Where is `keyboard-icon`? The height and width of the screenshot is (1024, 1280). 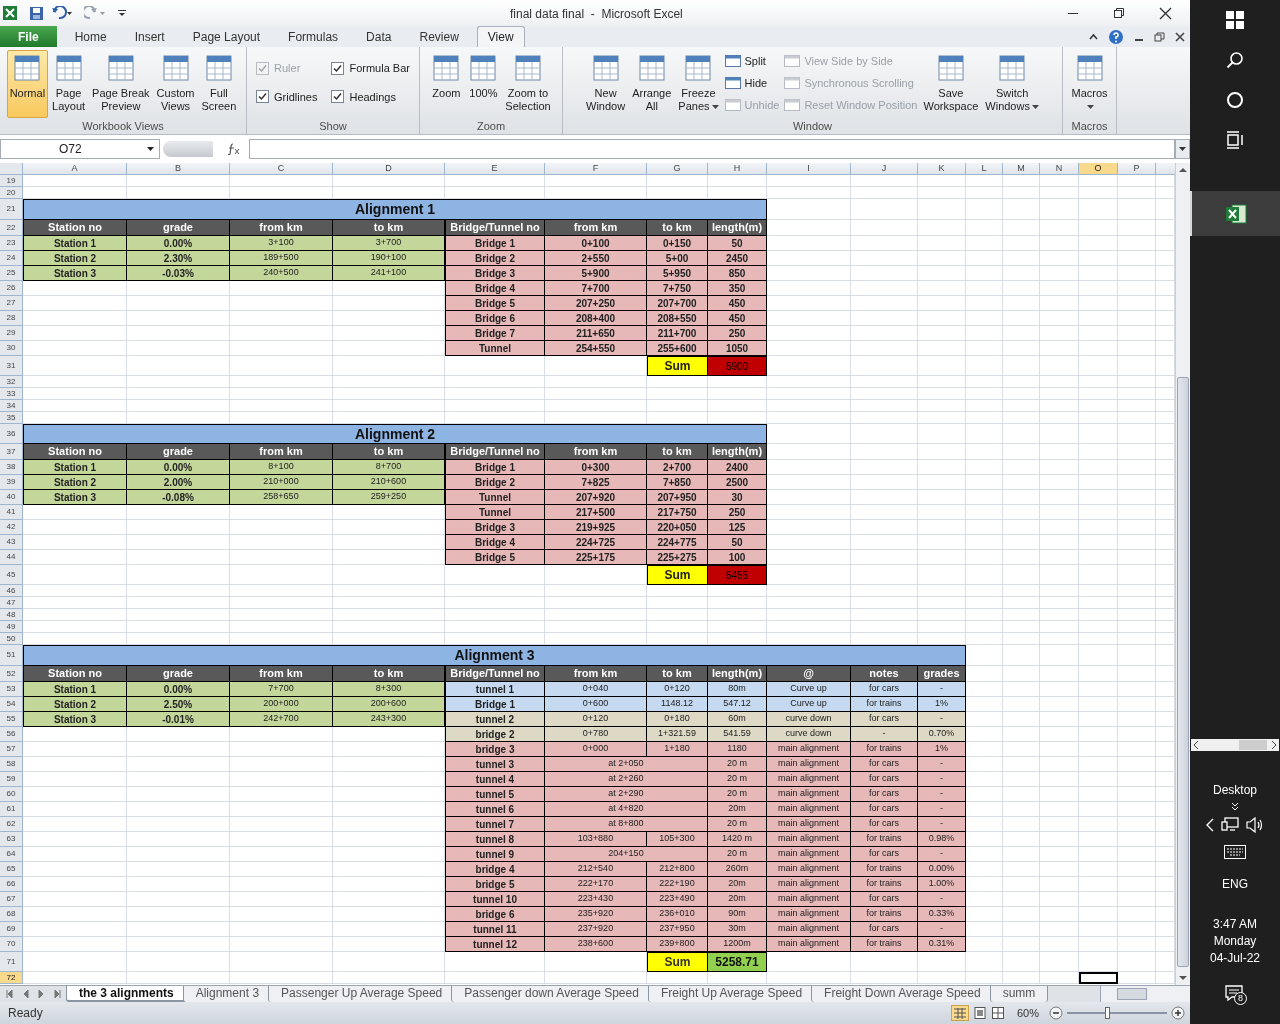
keyboard-icon is located at coordinates (1235, 852).